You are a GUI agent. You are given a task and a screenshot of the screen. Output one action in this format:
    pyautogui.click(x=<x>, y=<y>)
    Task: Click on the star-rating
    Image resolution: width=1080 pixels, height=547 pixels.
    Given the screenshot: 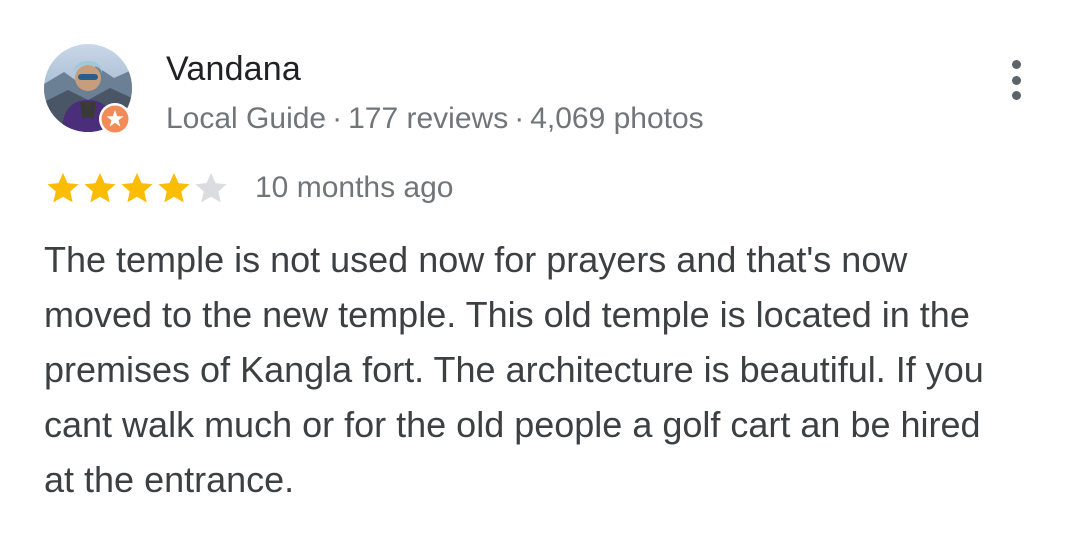 What is the action you would take?
    pyautogui.click(x=136, y=188)
    